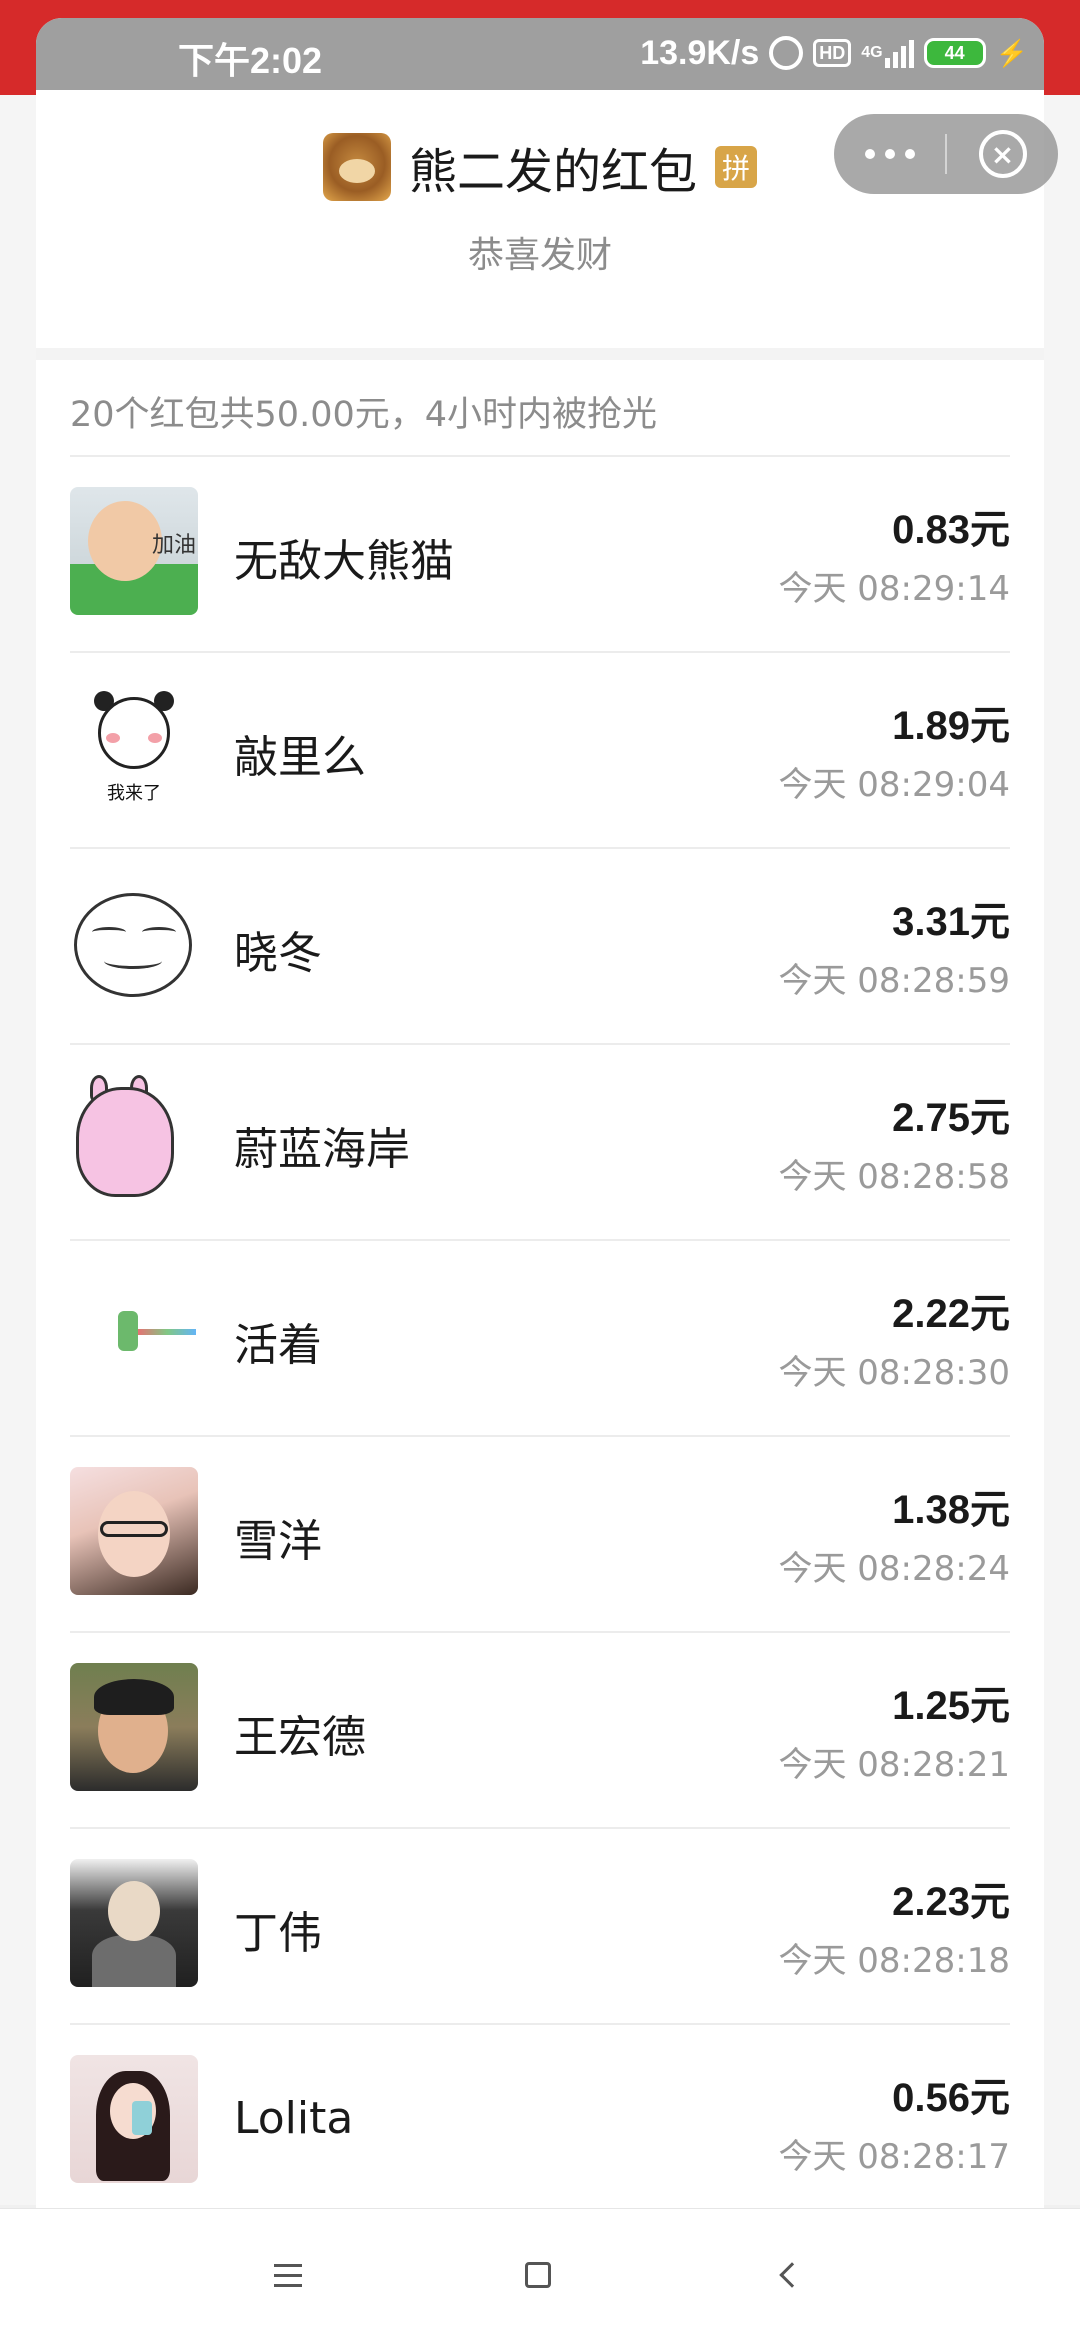 This screenshot has width=1080, height=2340. Describe the element at coordinates (18, 1150) in the screenshot. I see `page-background-left` at that location.